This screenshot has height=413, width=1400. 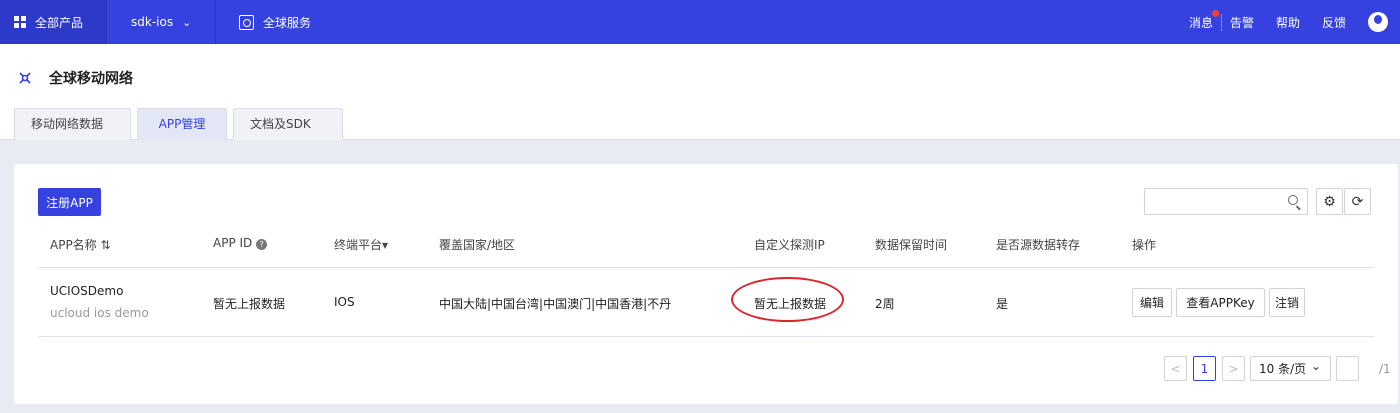 What do you see at coordinates (69, 202) in the screenshot?
I see `register-app-button: 注册APP` at bounding box center [69, 202].